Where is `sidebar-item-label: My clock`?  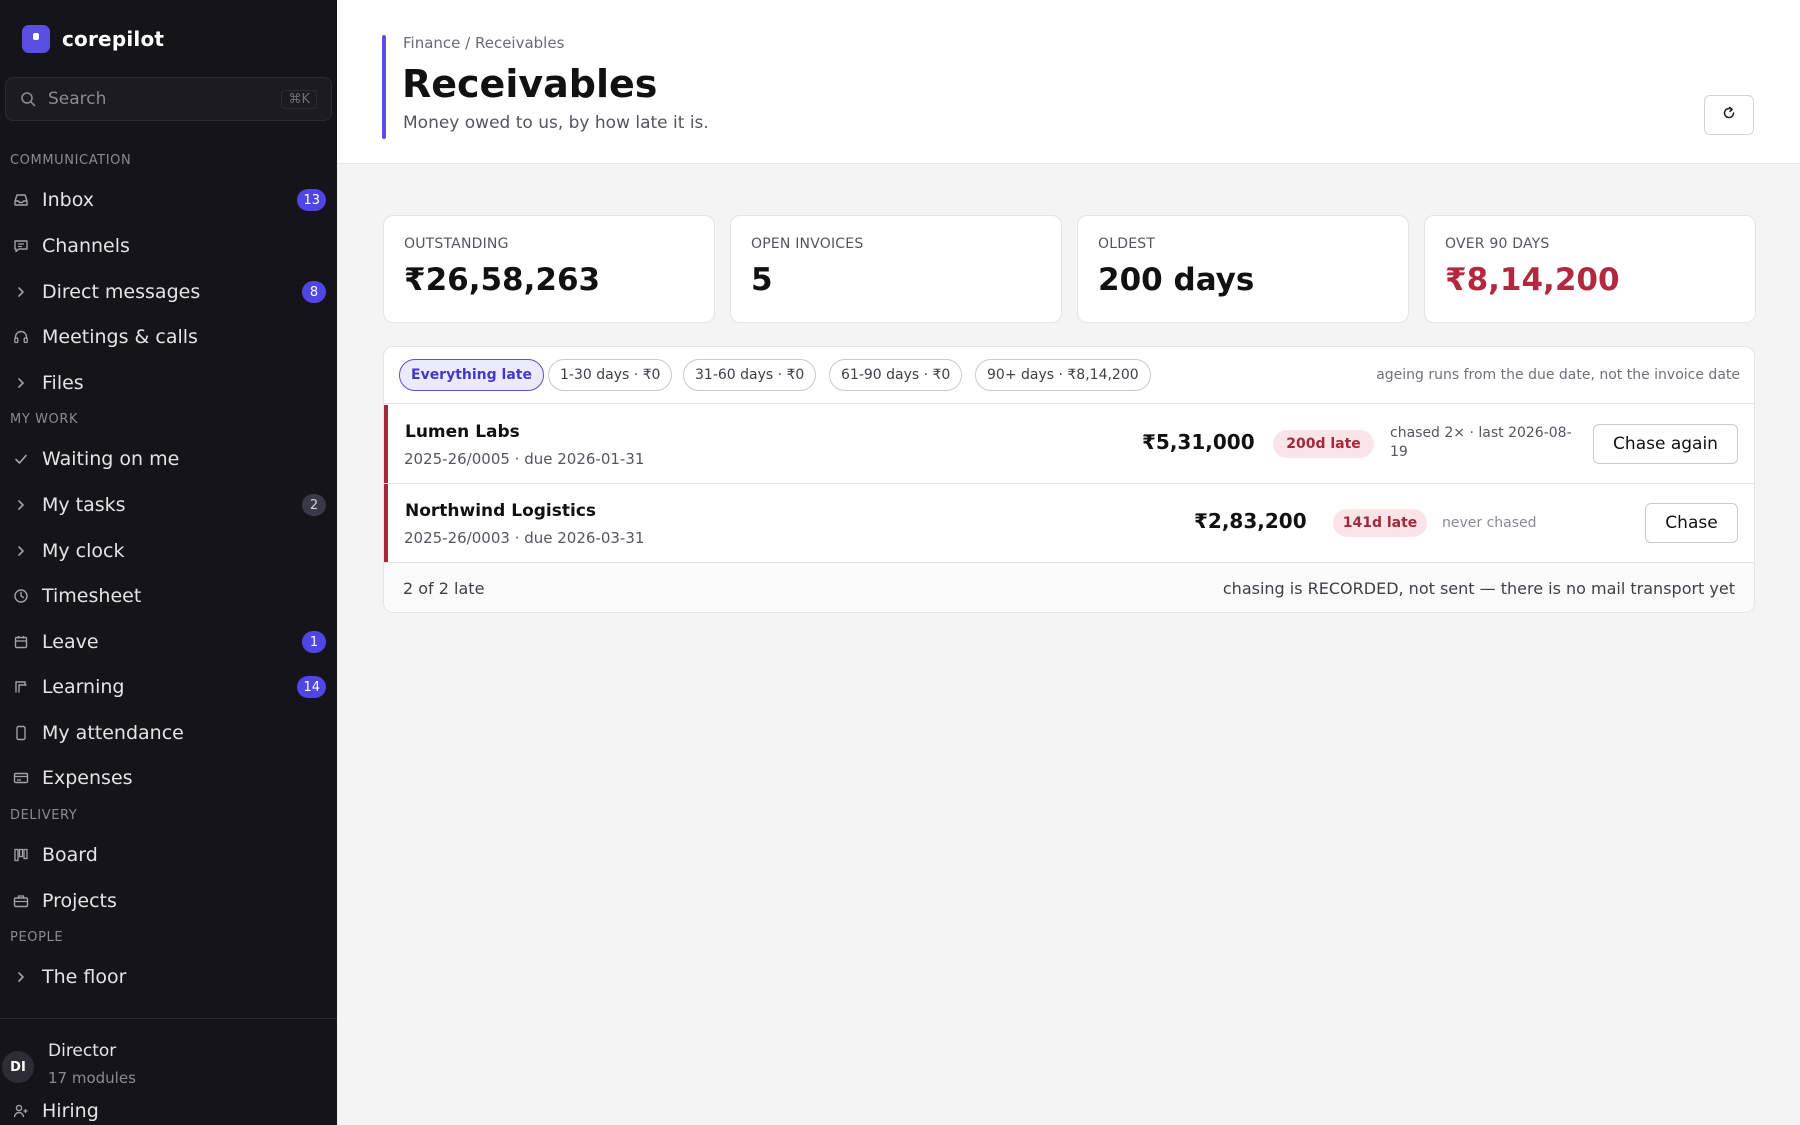
sidebar-item-label: My clock is located at coordinates (83, 551).